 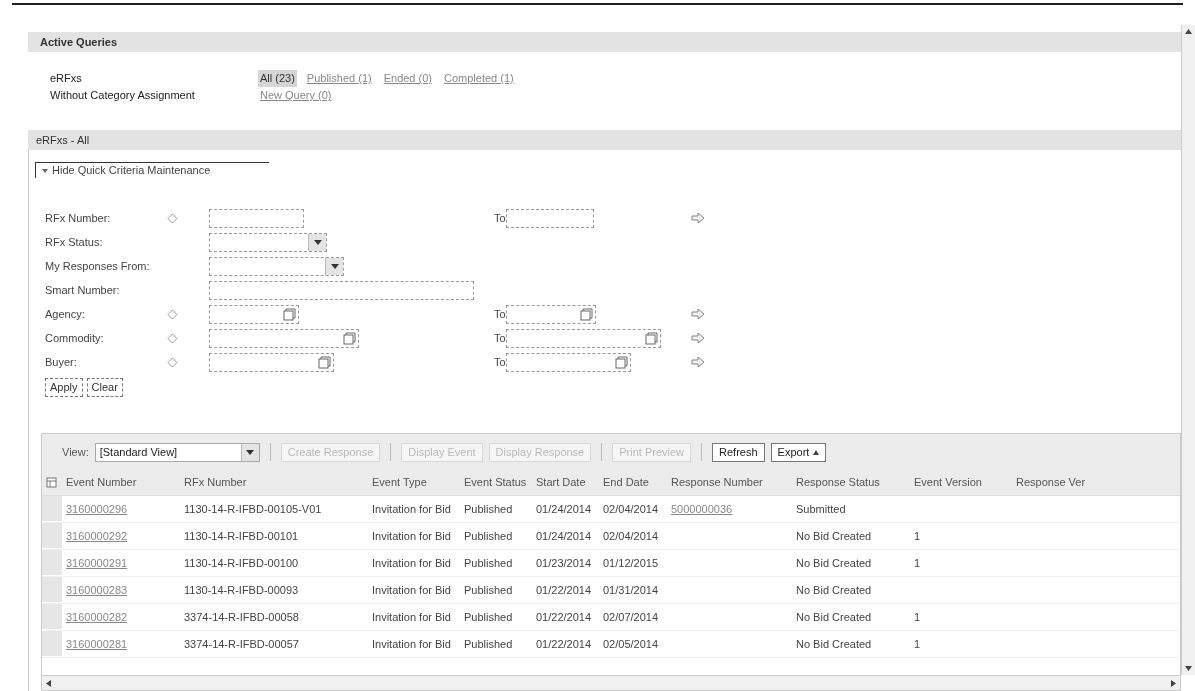 I want to click on table-cell: 01/31/2014, so click(x=631, y=589).